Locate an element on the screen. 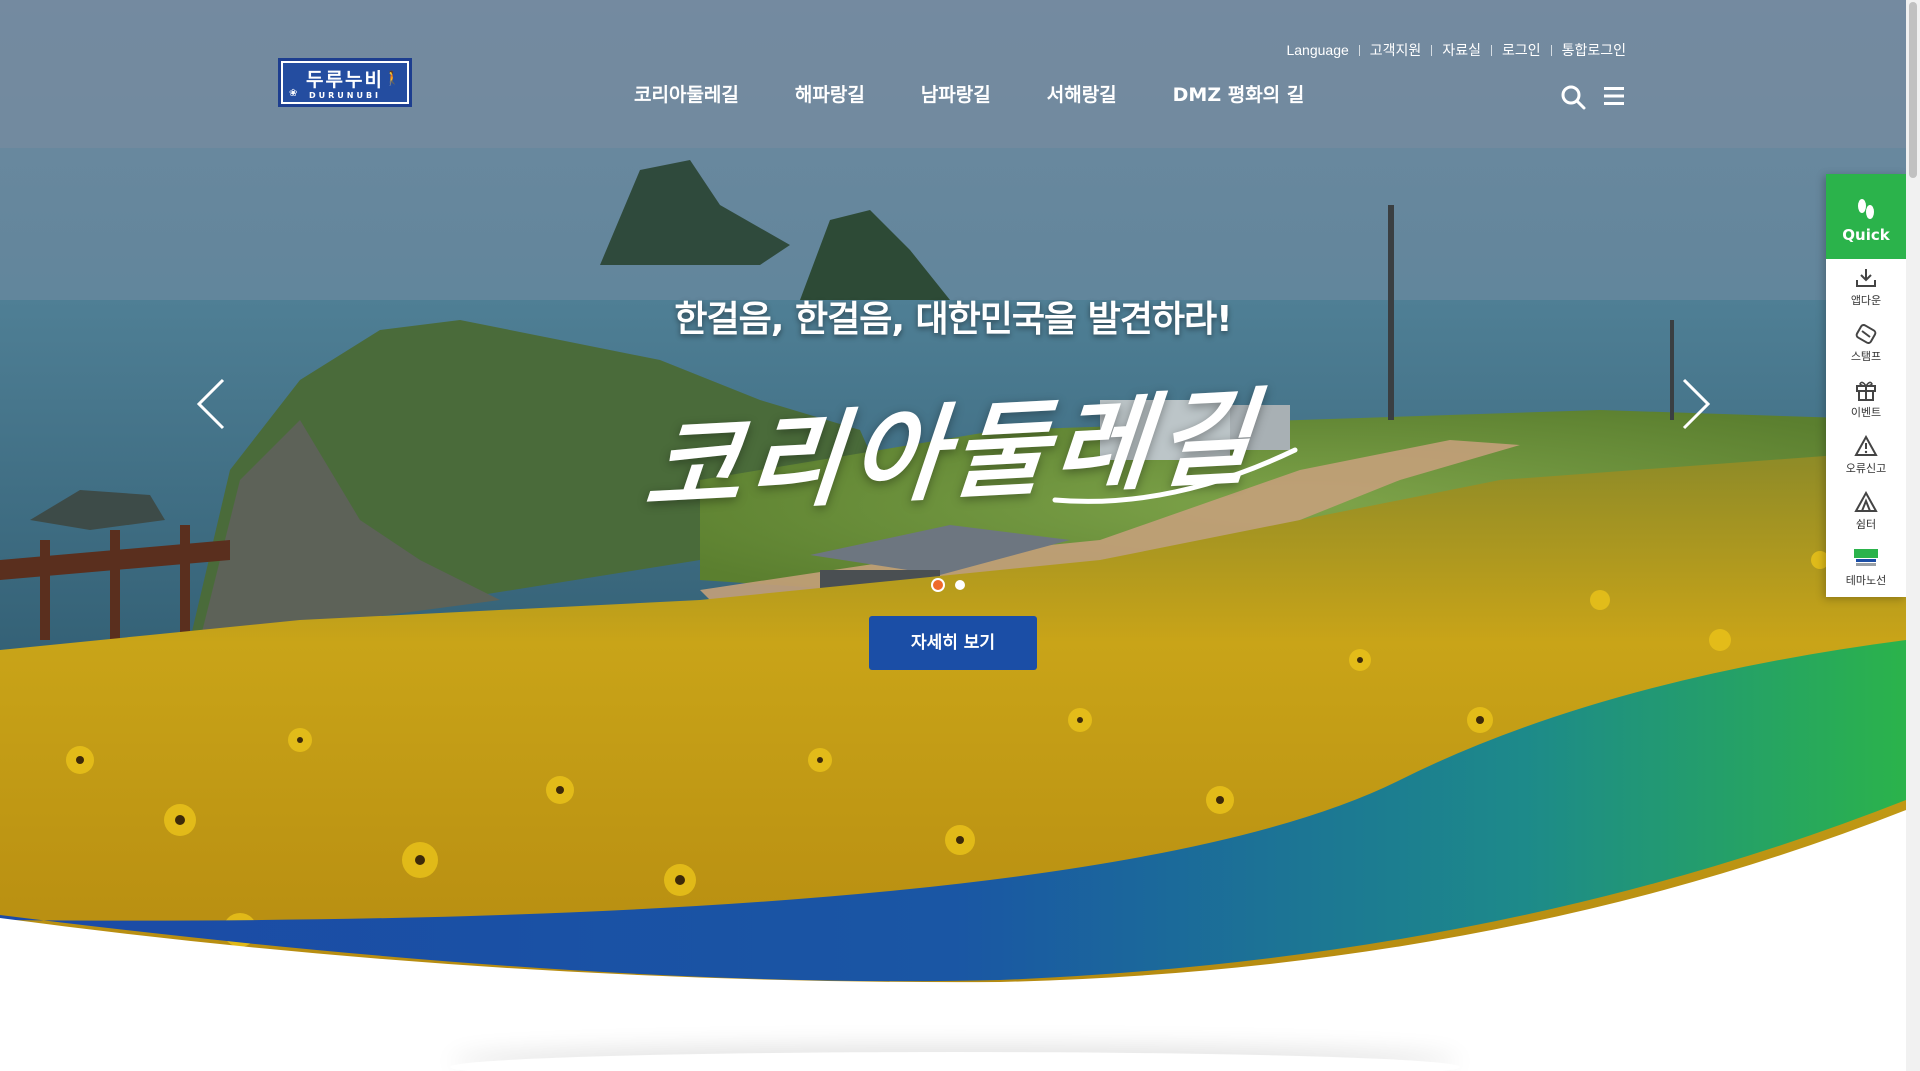  nav-item-seohae: 서해랑길 is located at coordinates (1082, 93).